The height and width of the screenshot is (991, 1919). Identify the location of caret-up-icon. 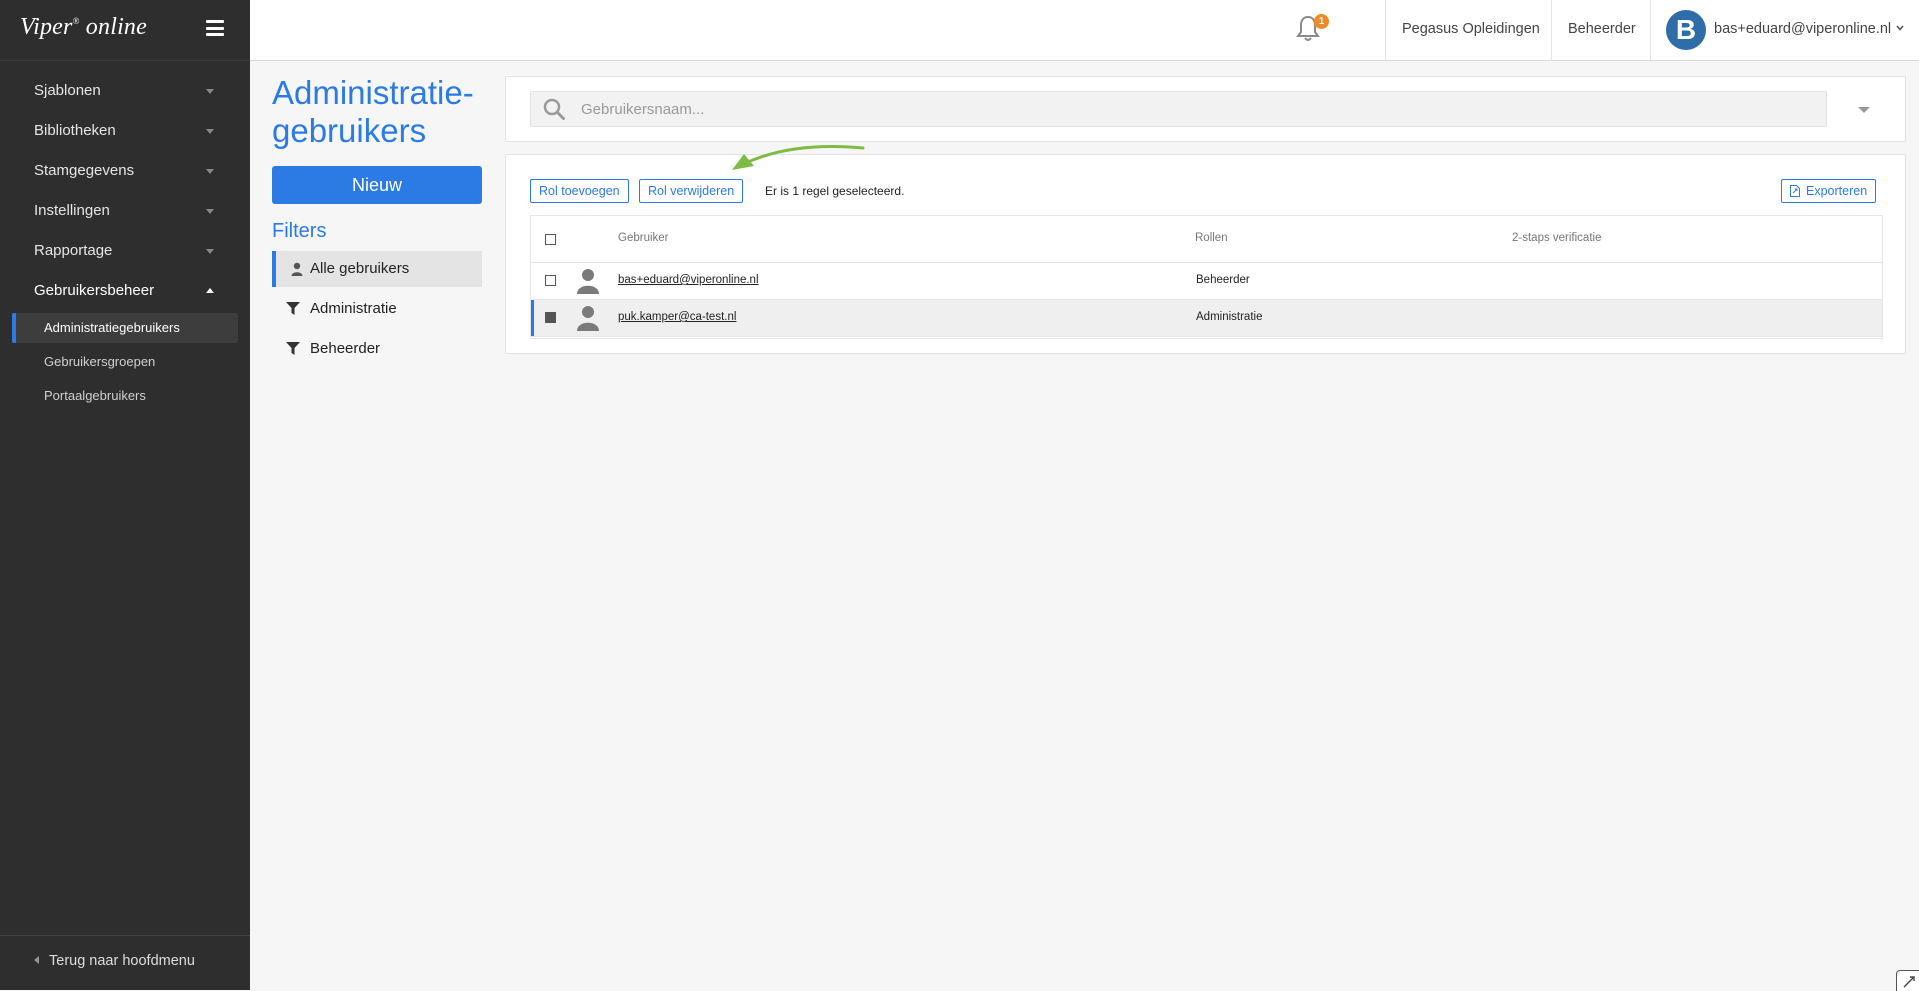
(210, 290).